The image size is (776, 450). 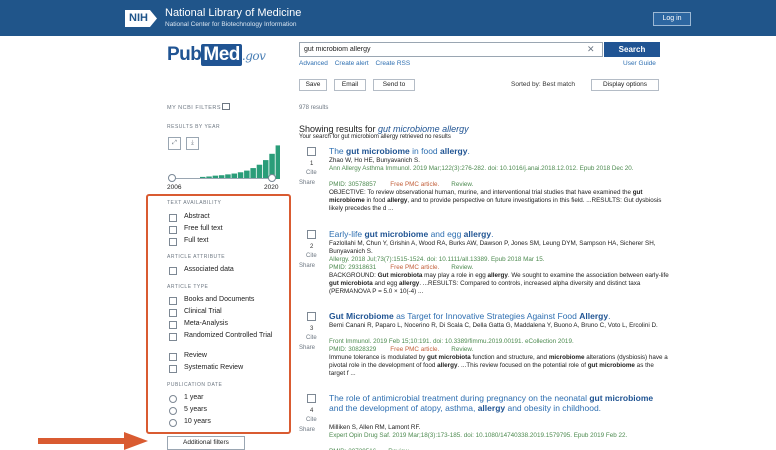 I want to click on nlm-title: National Library of Medicine, so click(x=233, y=13).